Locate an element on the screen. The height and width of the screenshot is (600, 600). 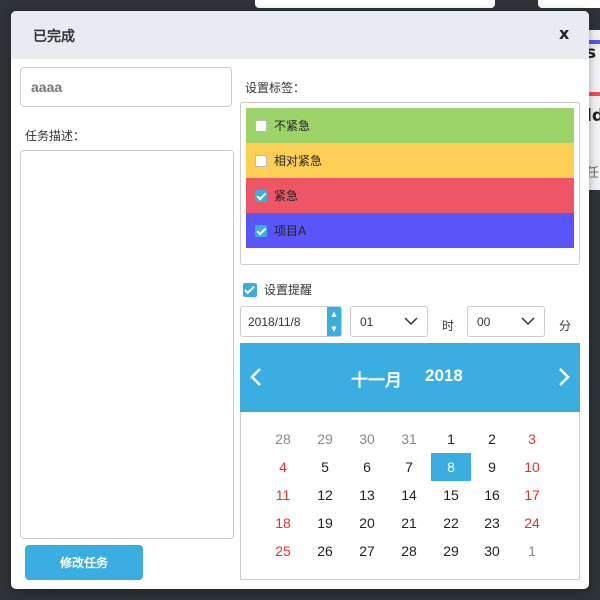
calendar-day: 25 is located at coordinates (283, 551).